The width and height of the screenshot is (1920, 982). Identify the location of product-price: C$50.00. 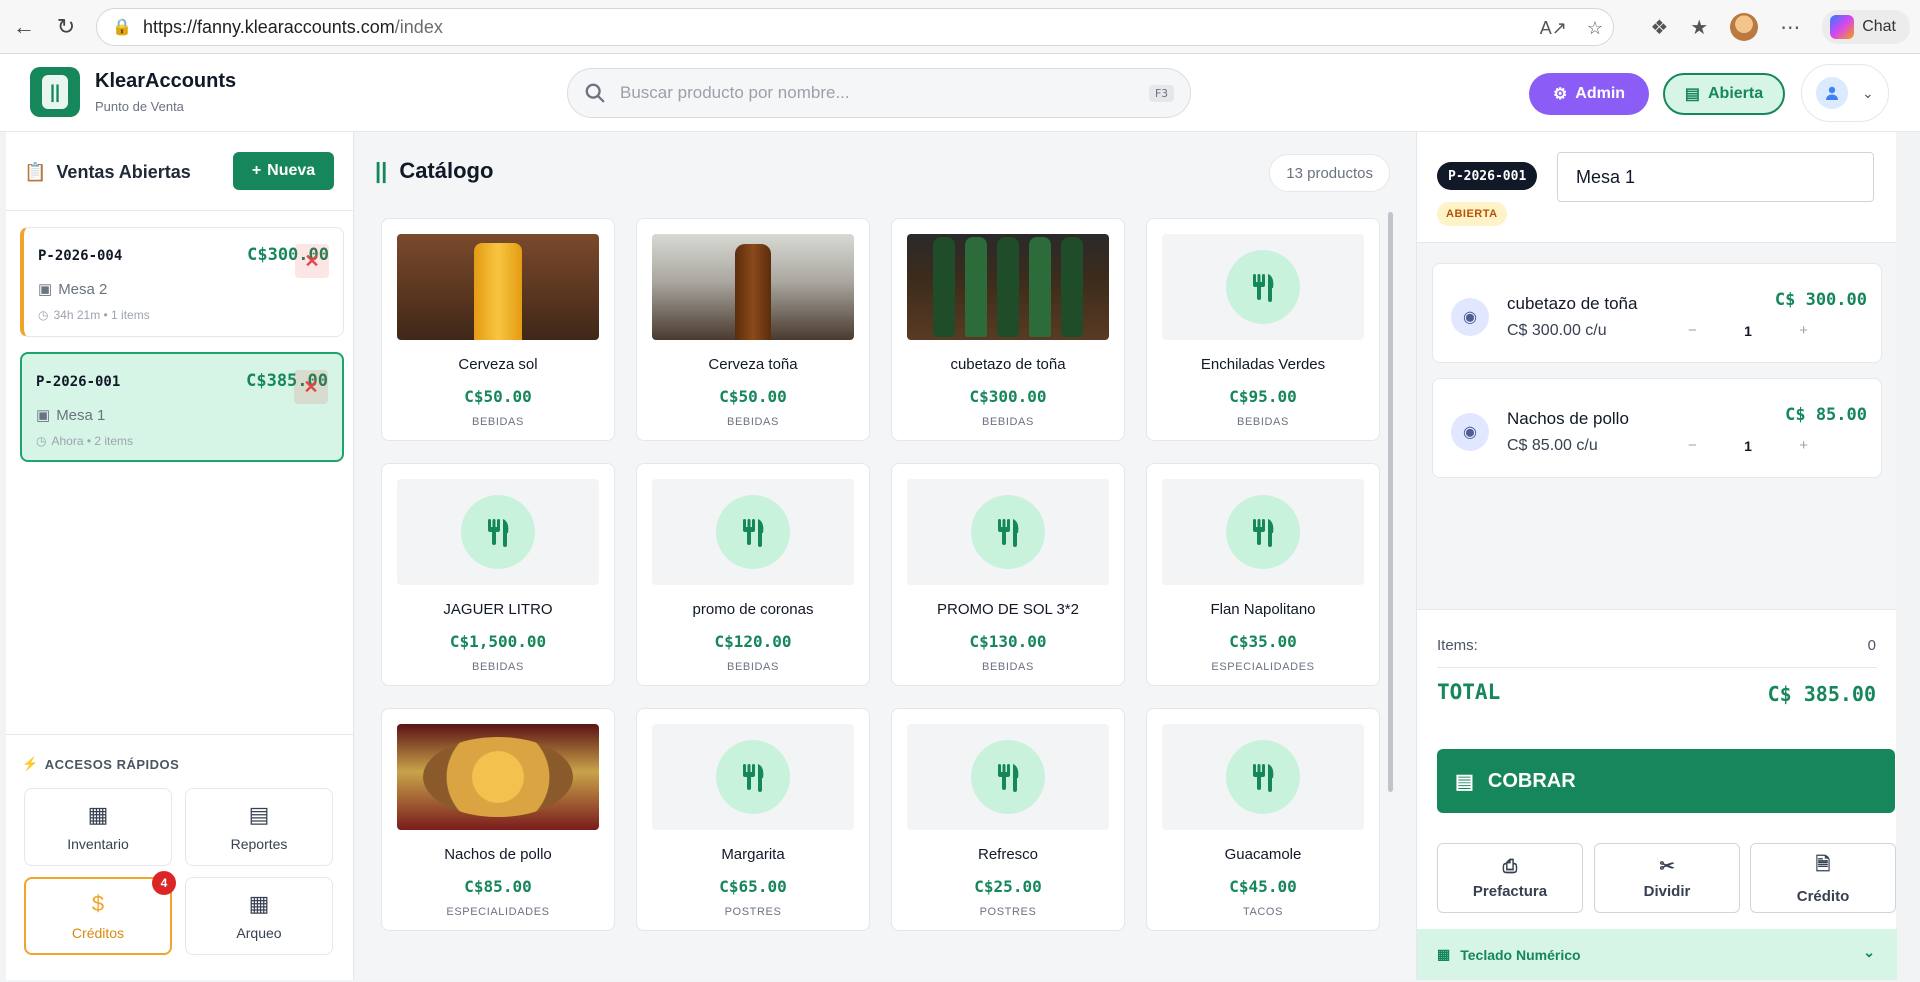
(753, 396).